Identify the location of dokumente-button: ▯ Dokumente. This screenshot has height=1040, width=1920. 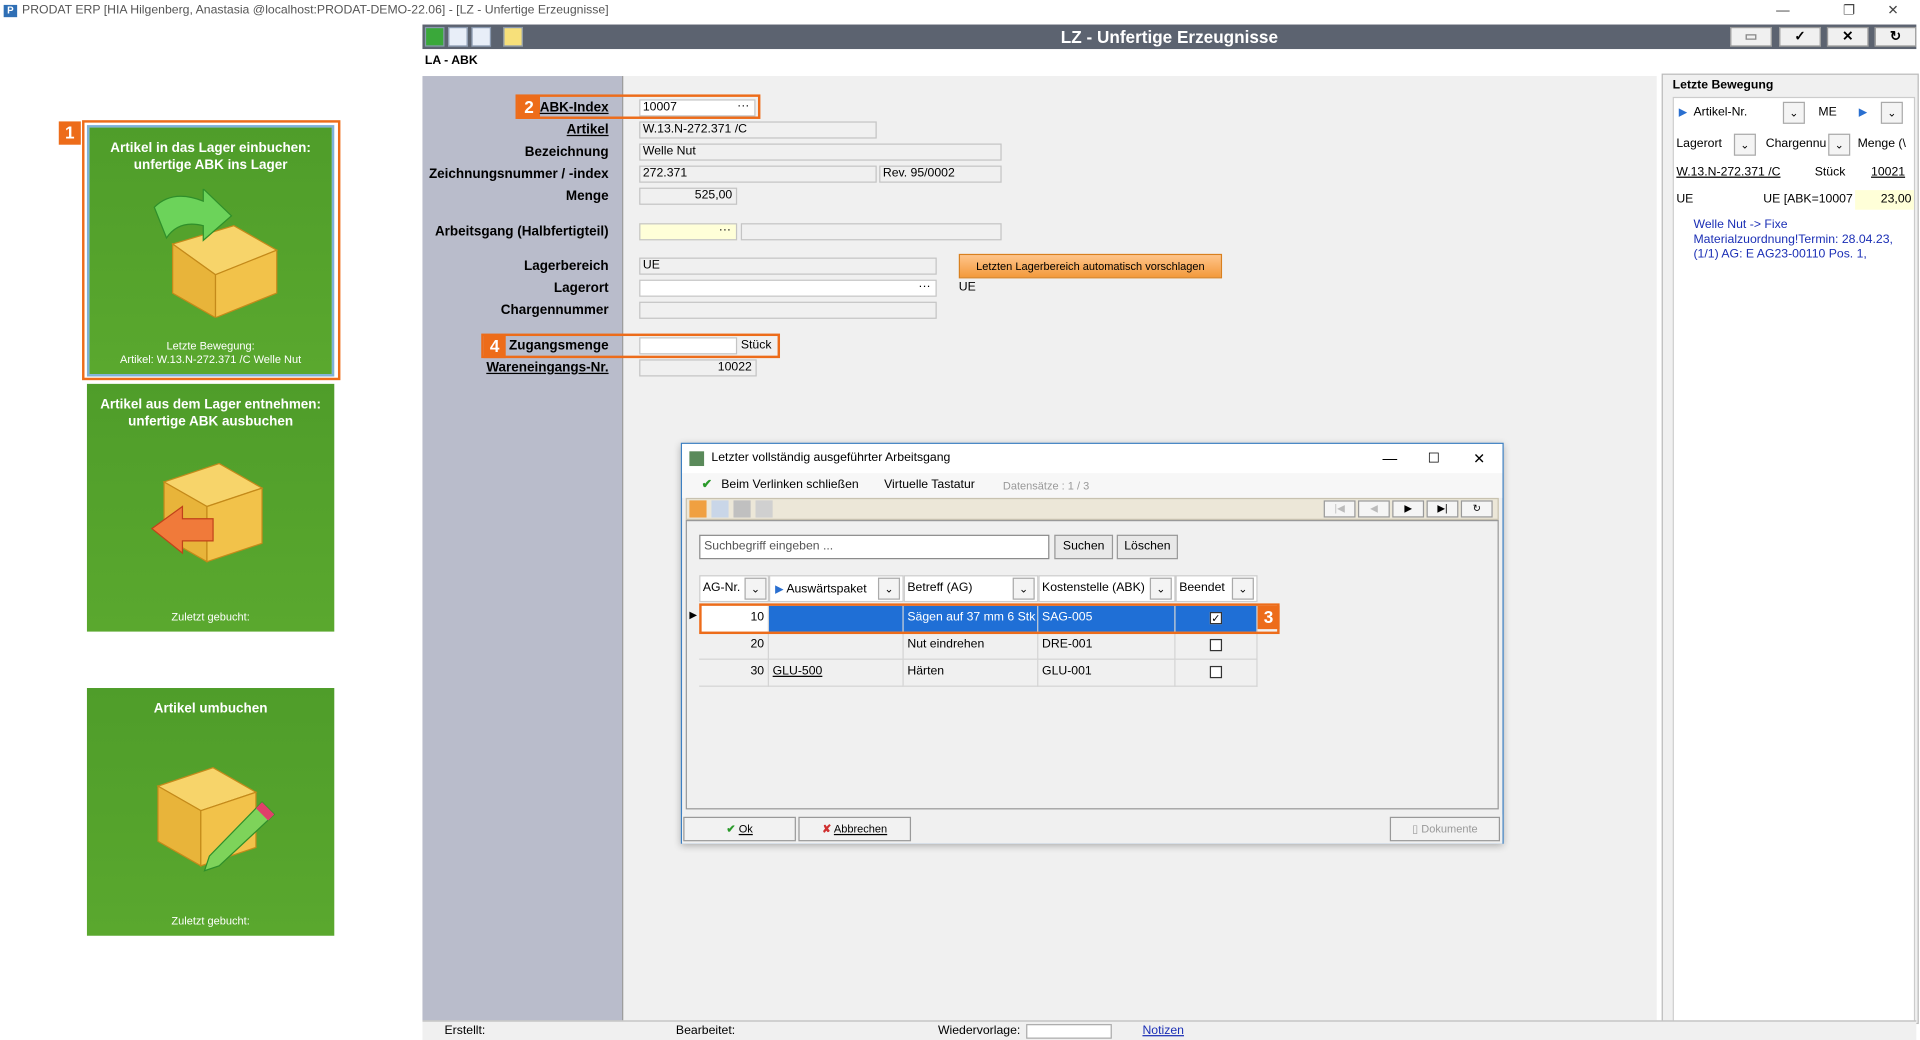
(1445, 829).